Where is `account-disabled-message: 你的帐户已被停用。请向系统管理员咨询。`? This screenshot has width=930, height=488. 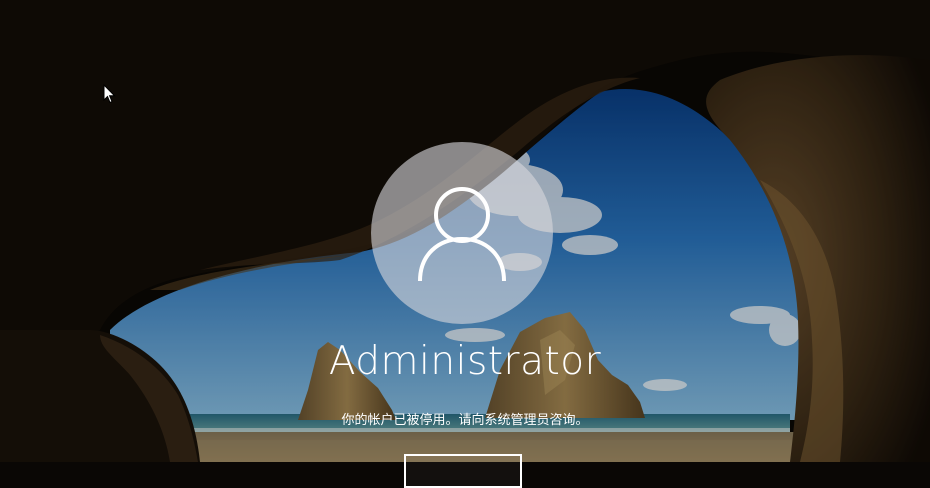
account-disabled-message: 你的帐户已被停用。请向系统管理员咨询。 is located at coordinates (465, 420).